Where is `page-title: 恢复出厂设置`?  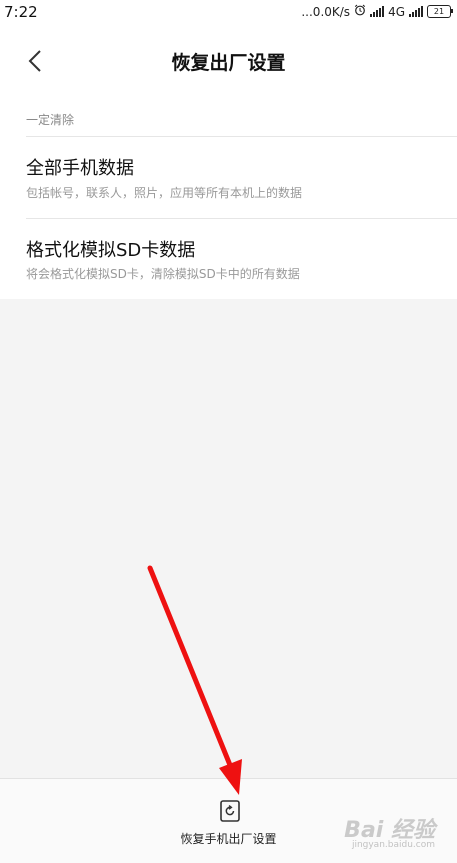 page-title: 恢复出厂设置 is located at coordinates (228, 63).